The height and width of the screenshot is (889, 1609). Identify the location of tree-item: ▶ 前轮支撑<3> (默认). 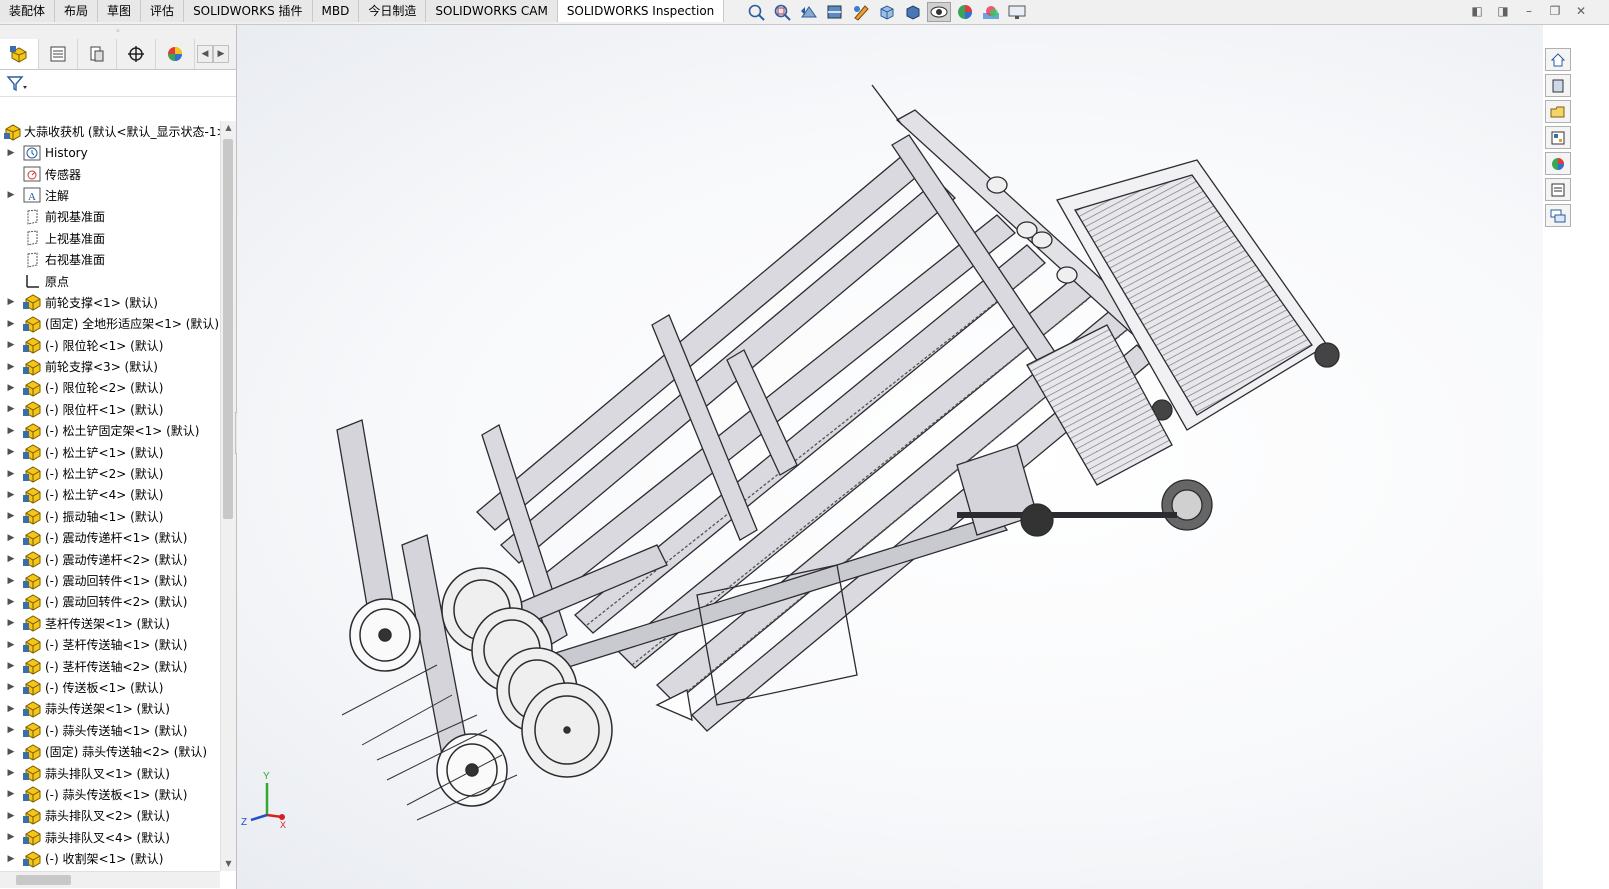
(110, 366).